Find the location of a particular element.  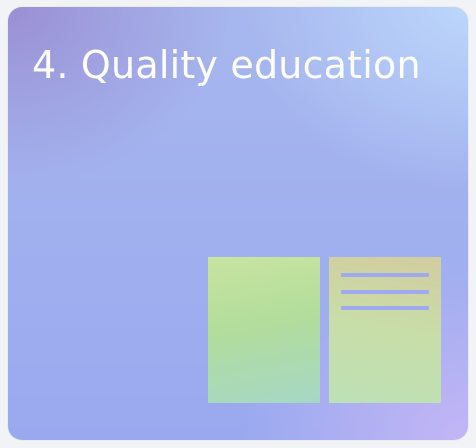

card-title: 4. Quality education is located at coordinates (226, 65).